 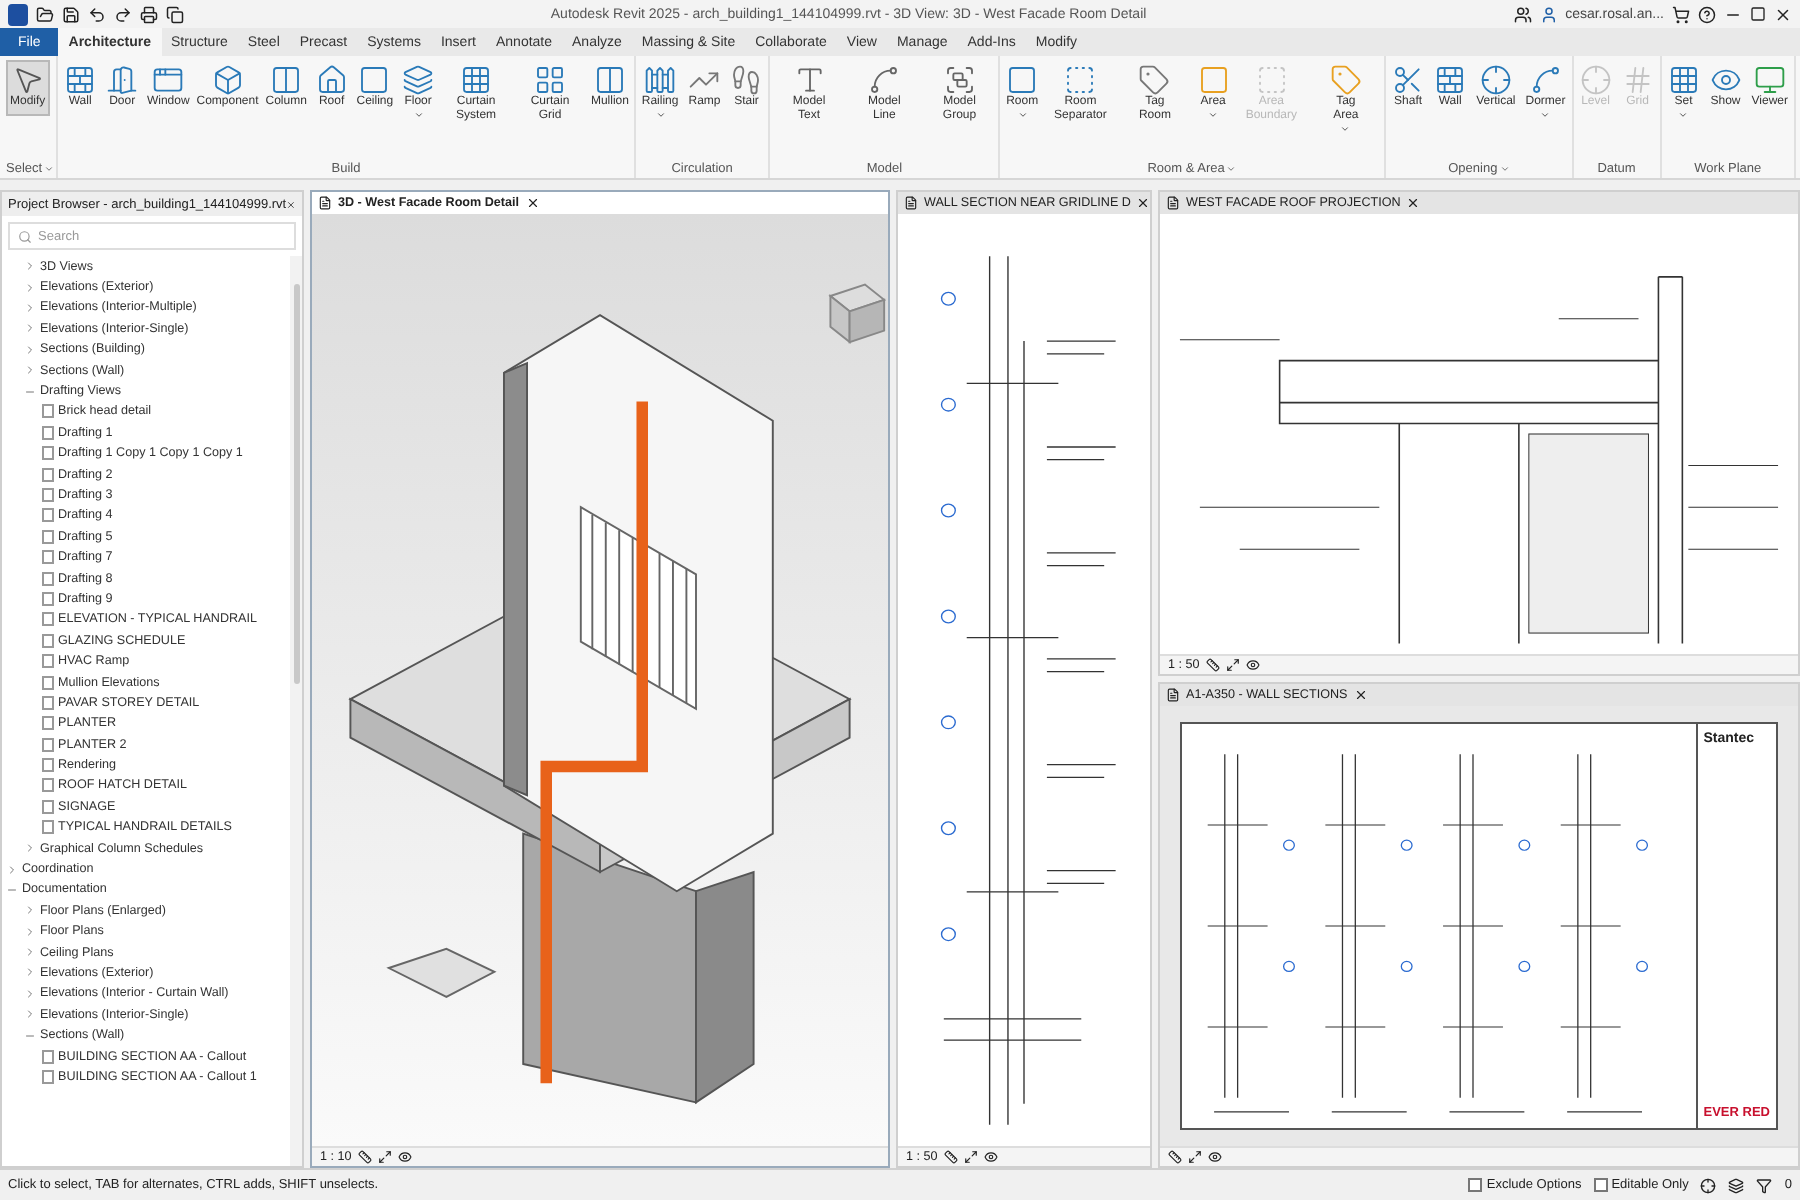 What do you see at coordinates (476, 80) in the screenshot?
I see `curtain-system-icon` at bounding box center [476, 80].